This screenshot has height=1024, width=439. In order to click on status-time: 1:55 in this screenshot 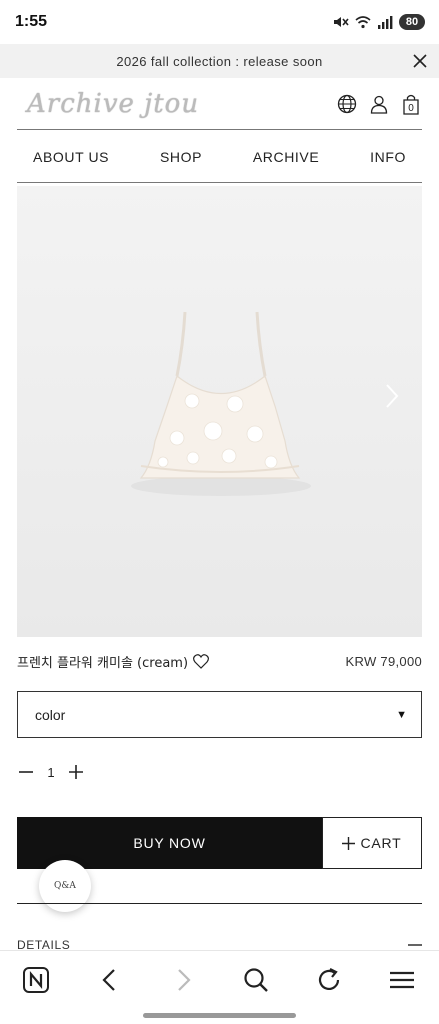, I will do `click(31, 21)`.